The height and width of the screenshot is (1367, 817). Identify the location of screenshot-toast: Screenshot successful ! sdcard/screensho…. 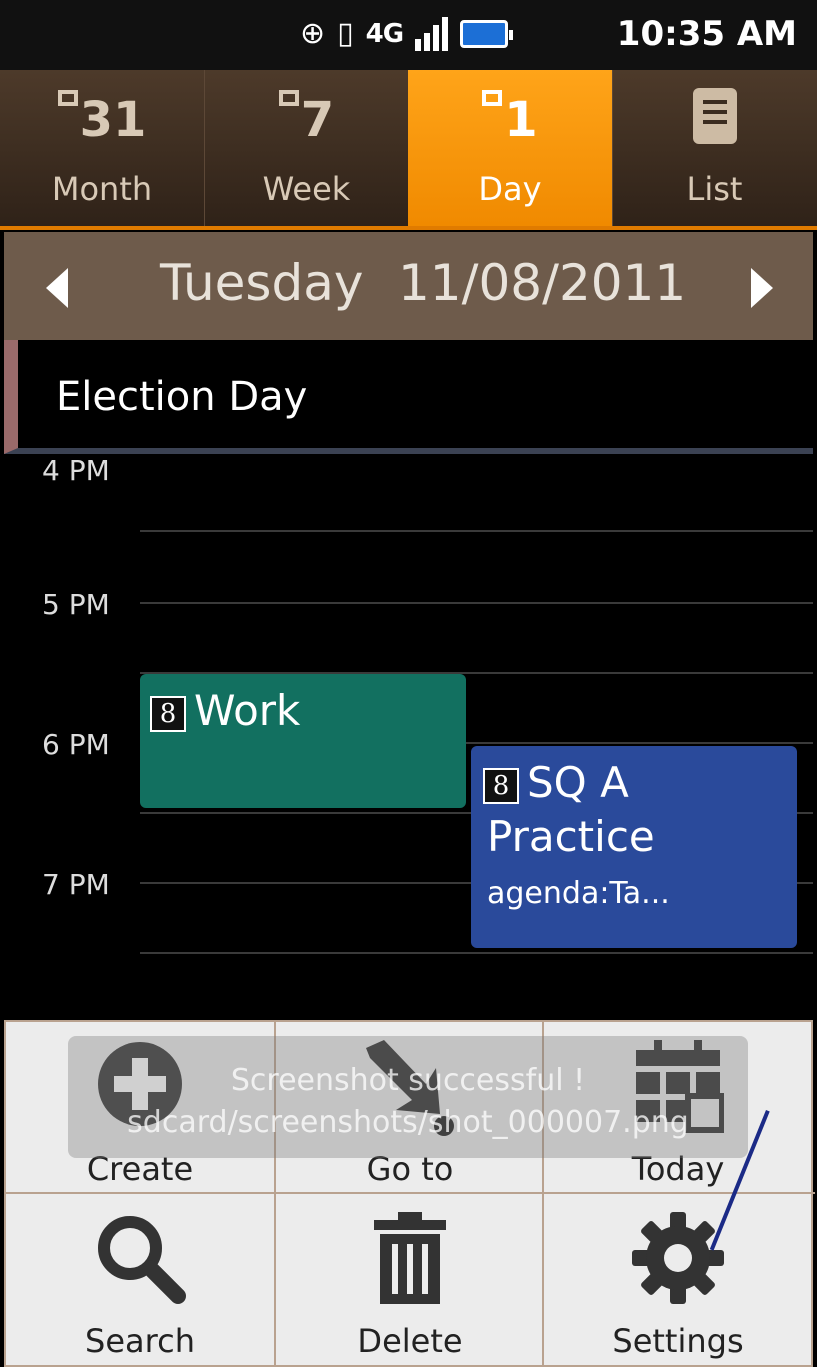
(408, 1097).